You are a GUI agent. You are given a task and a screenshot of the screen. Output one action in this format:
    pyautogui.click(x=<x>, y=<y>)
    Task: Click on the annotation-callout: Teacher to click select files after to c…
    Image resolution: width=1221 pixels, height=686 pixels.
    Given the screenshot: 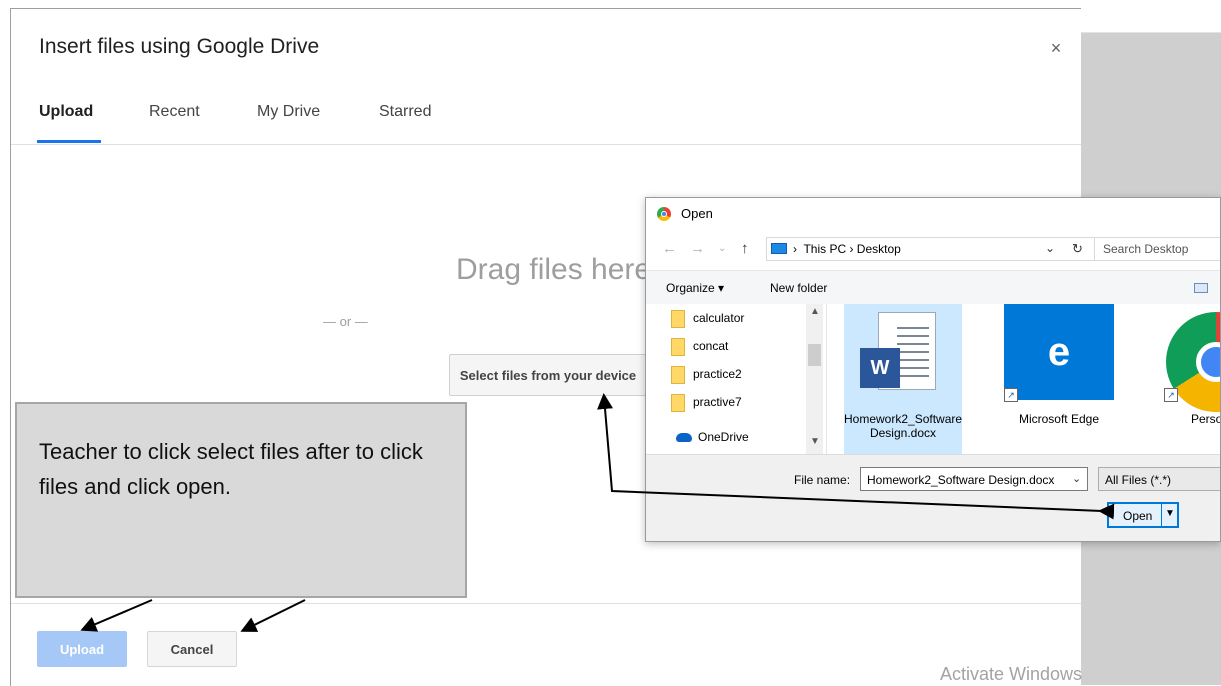 What is the action you would take?
    pyautogui.click(x=241, y=500)
    